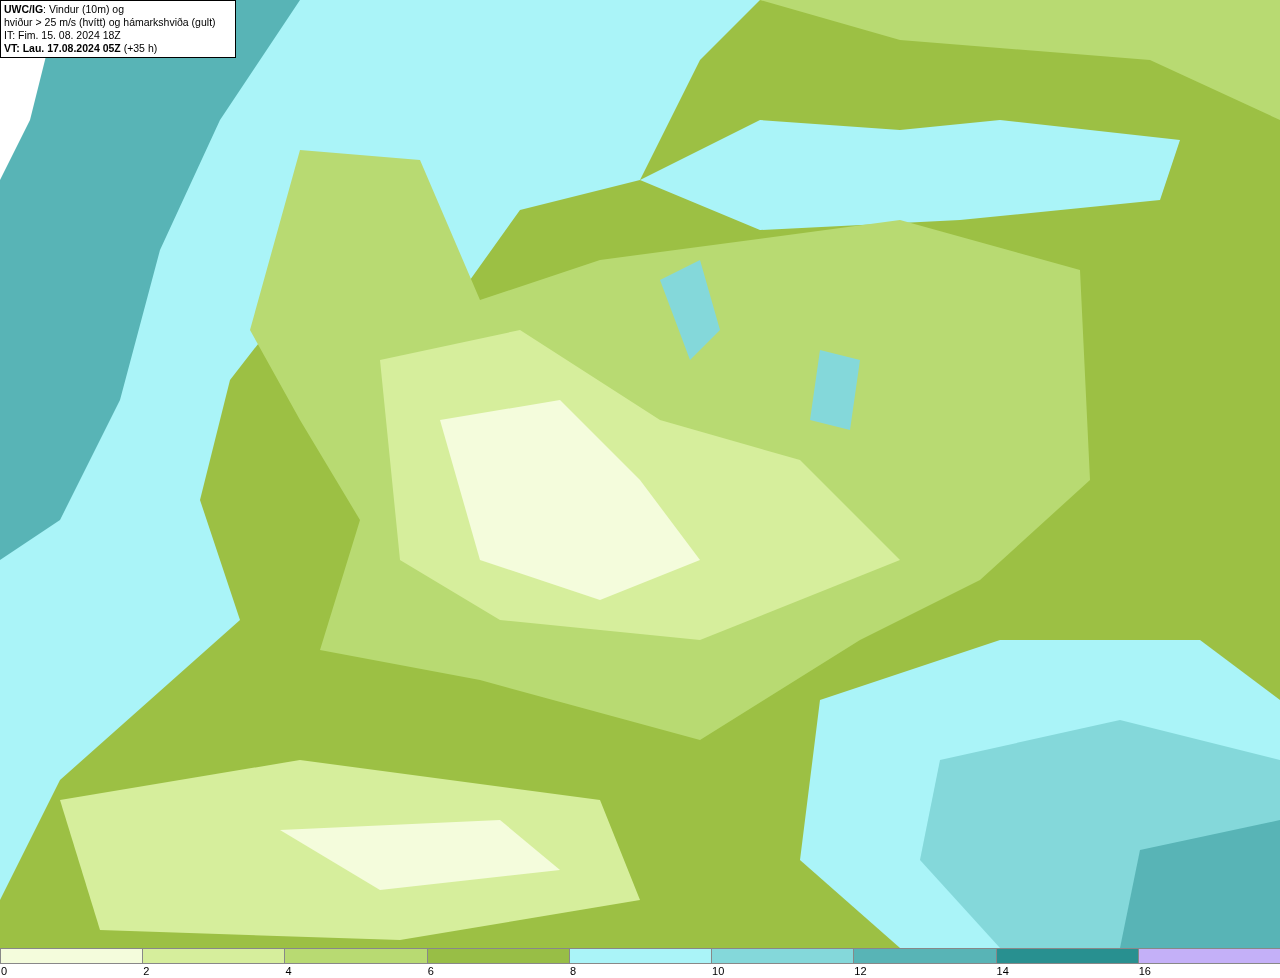  I want to click on scale-label: 8, so click(572, 971).